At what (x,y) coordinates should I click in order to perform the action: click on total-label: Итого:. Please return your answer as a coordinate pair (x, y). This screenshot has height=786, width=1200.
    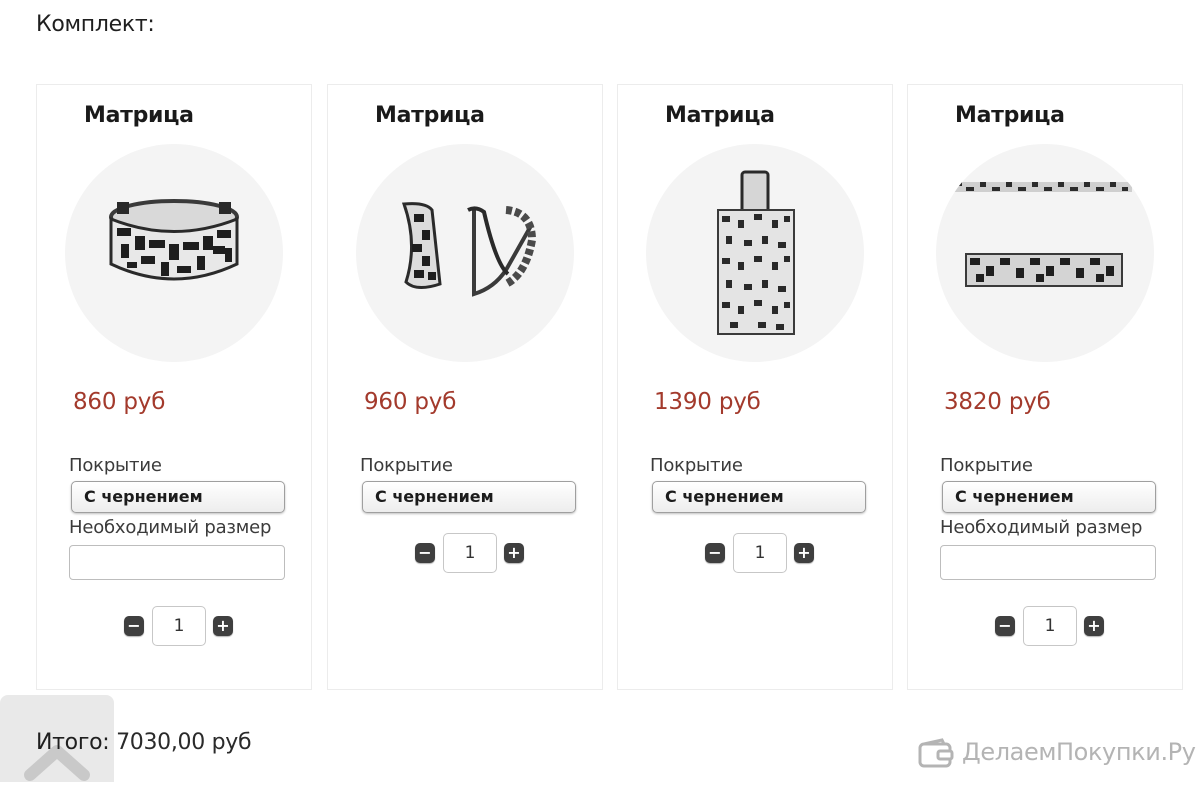
    Looking at the image, I should click on (73, 742).